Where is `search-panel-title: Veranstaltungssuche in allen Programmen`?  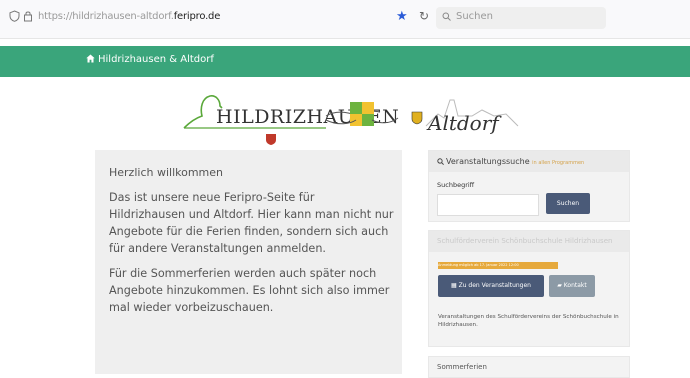 search-panel-title: Veranstaltungssuche in allen Programmen is located at coordinates (510, 161).